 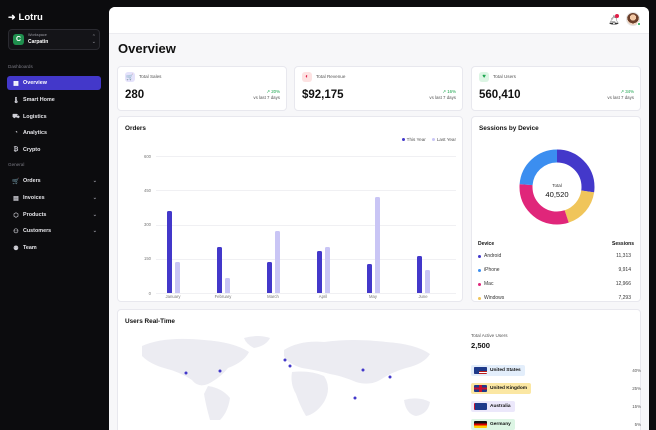 What do you see at coordinates (423, 296) in the screenshot?
I see `x-tick-label: June` at bounding box center [423, 296].